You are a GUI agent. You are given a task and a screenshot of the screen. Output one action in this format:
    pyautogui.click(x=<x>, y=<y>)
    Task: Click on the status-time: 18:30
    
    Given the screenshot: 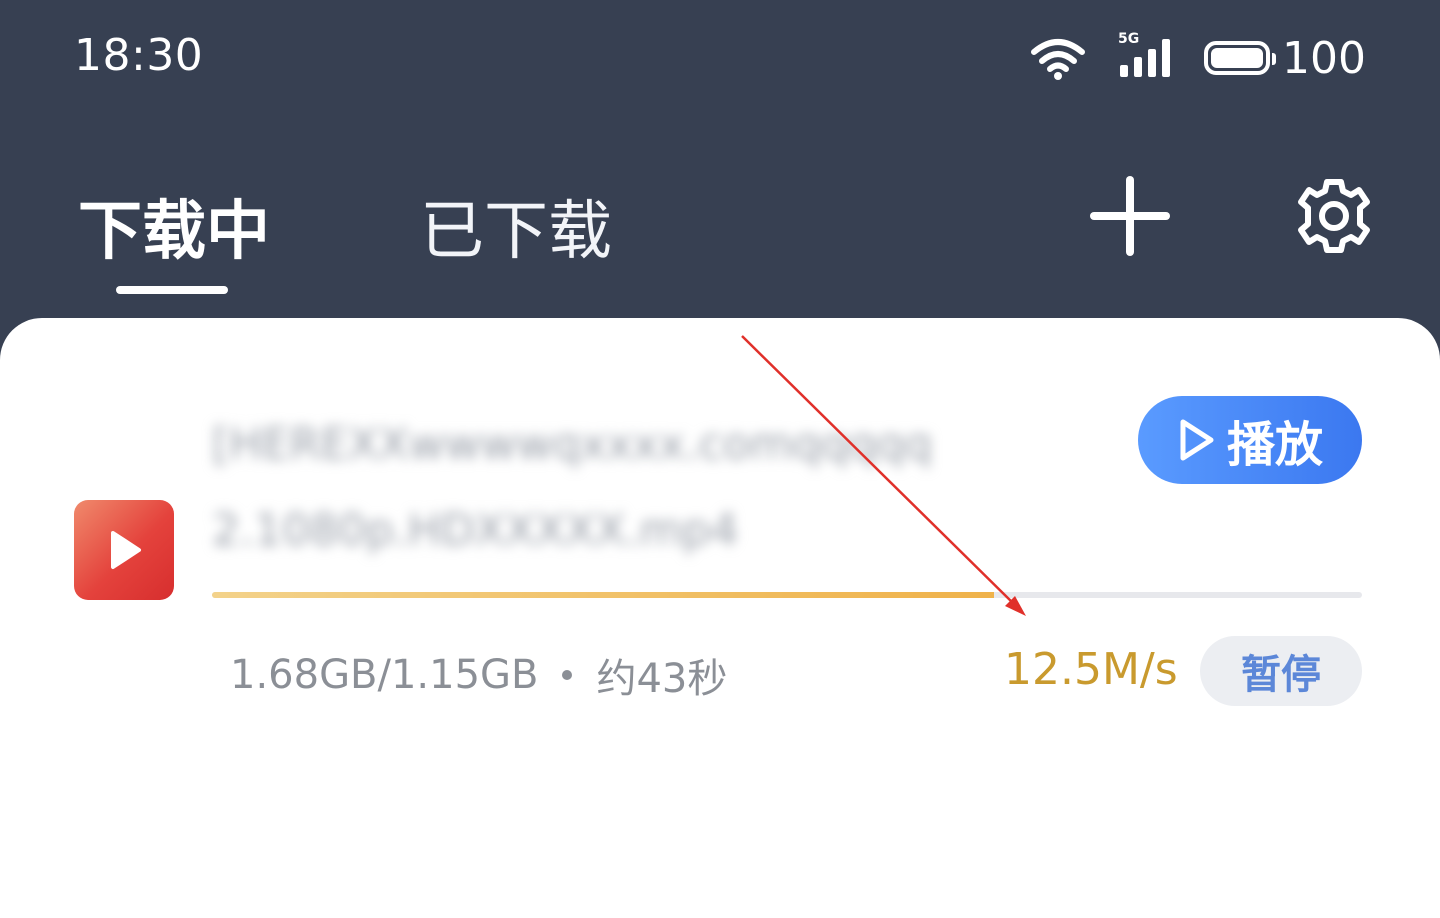 What is the action you would take?
    pyautogui.click(x=139, y=55)
    